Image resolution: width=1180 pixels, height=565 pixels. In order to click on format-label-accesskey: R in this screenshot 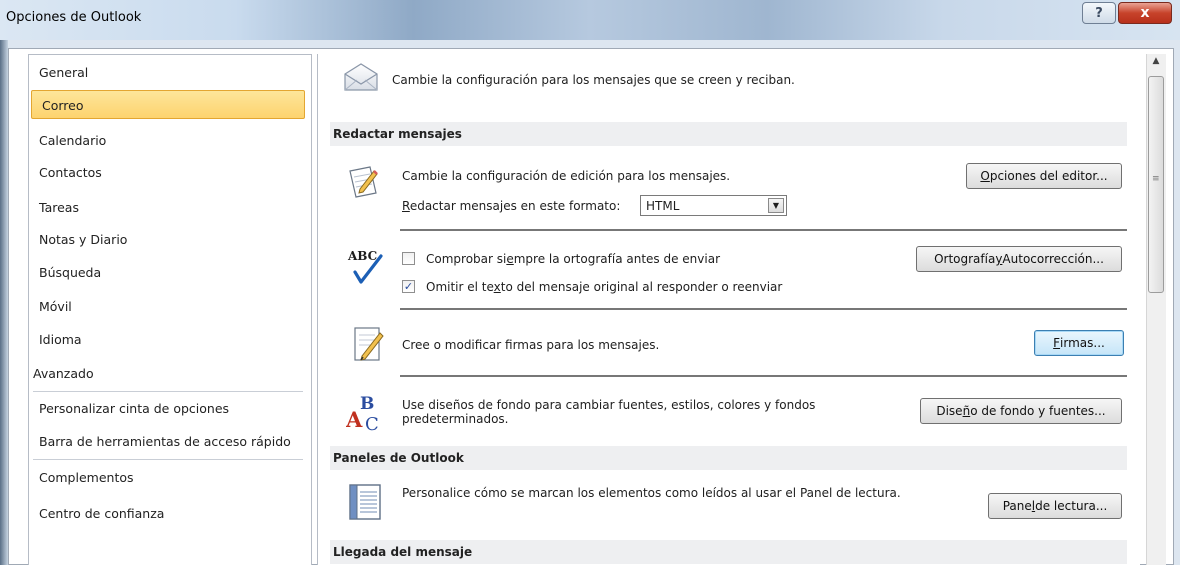, I will do `click(406, 206)`.